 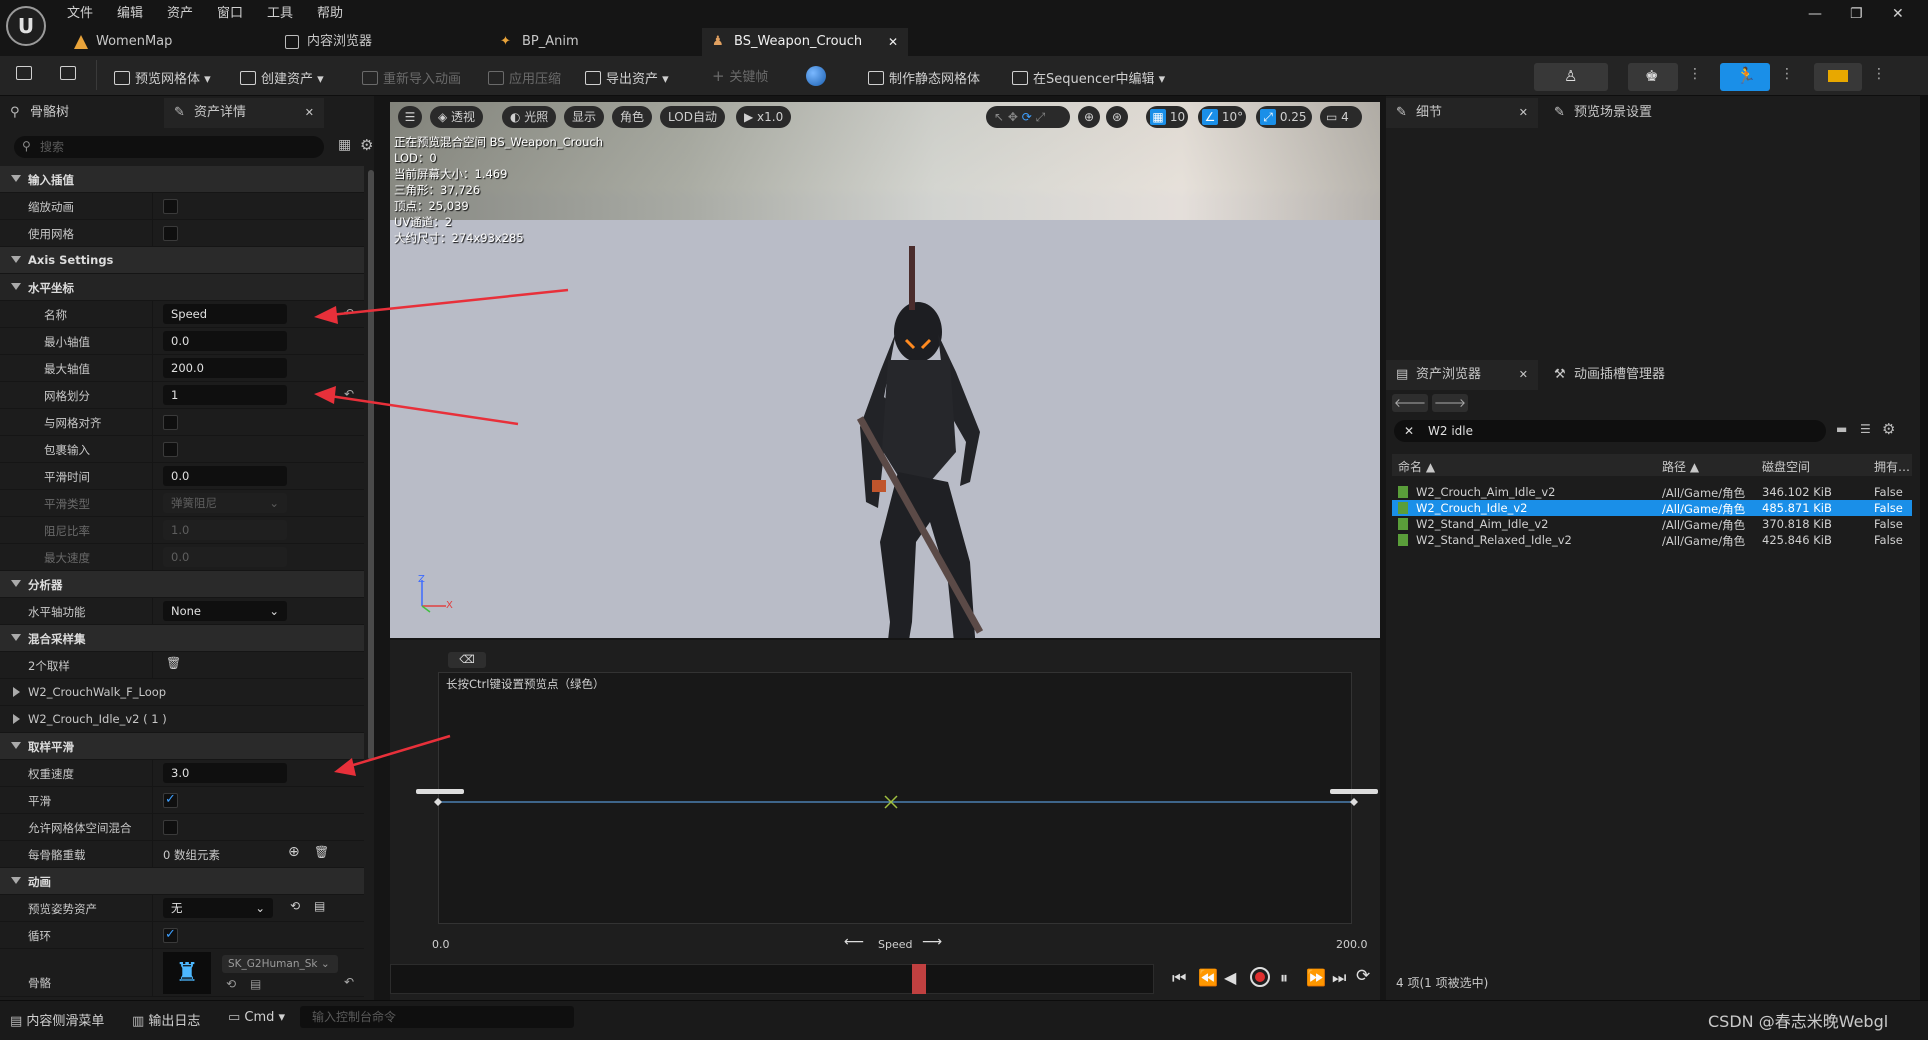 I want to click on h-axis-function-select: None ⌄, so click(x=225, y=611).